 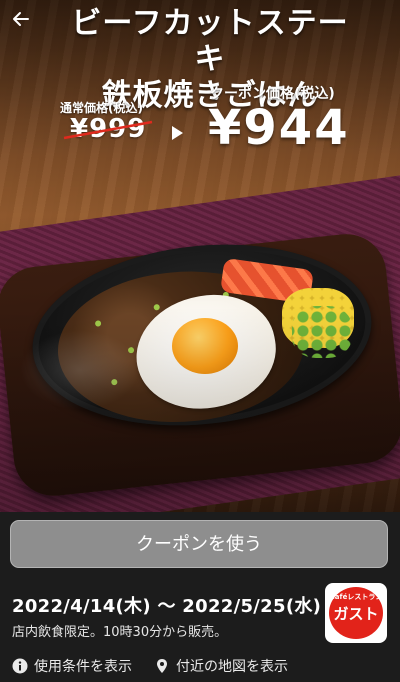 I want to click on use-coupon-button: クーポンを使う, so click(x=199, y=544).